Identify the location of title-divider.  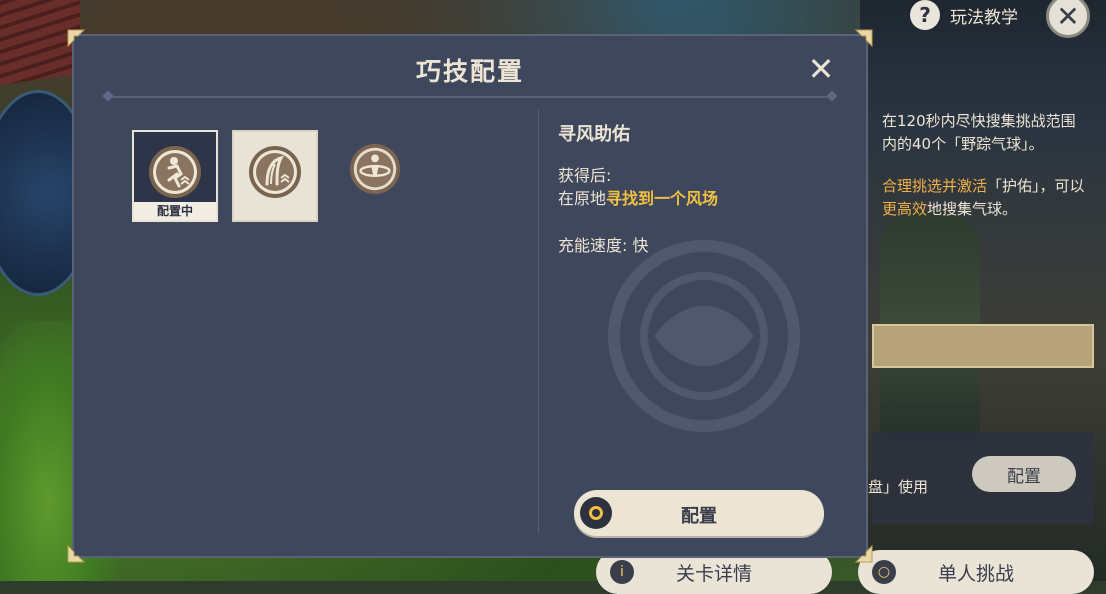
(470, 97).